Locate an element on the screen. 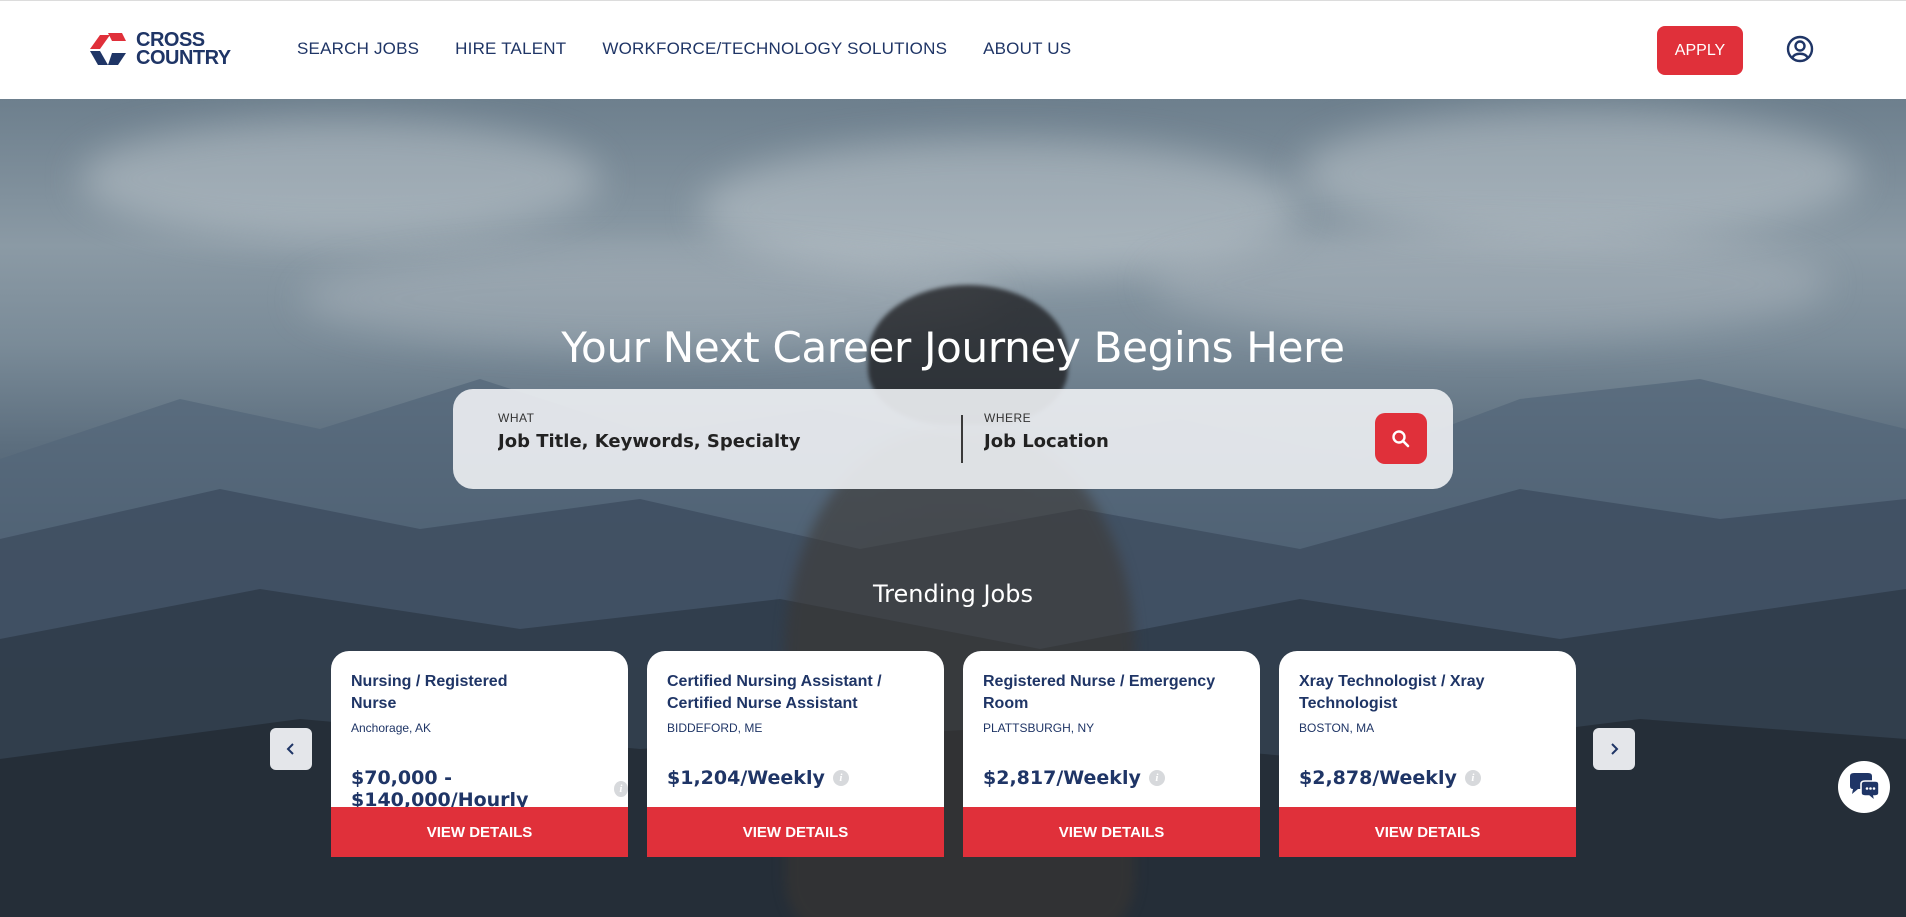 This screenshot has width=1906, height=917. job-card-pay: $70,000 - $140,000/Hourly i is located at coordinates (489, 789).